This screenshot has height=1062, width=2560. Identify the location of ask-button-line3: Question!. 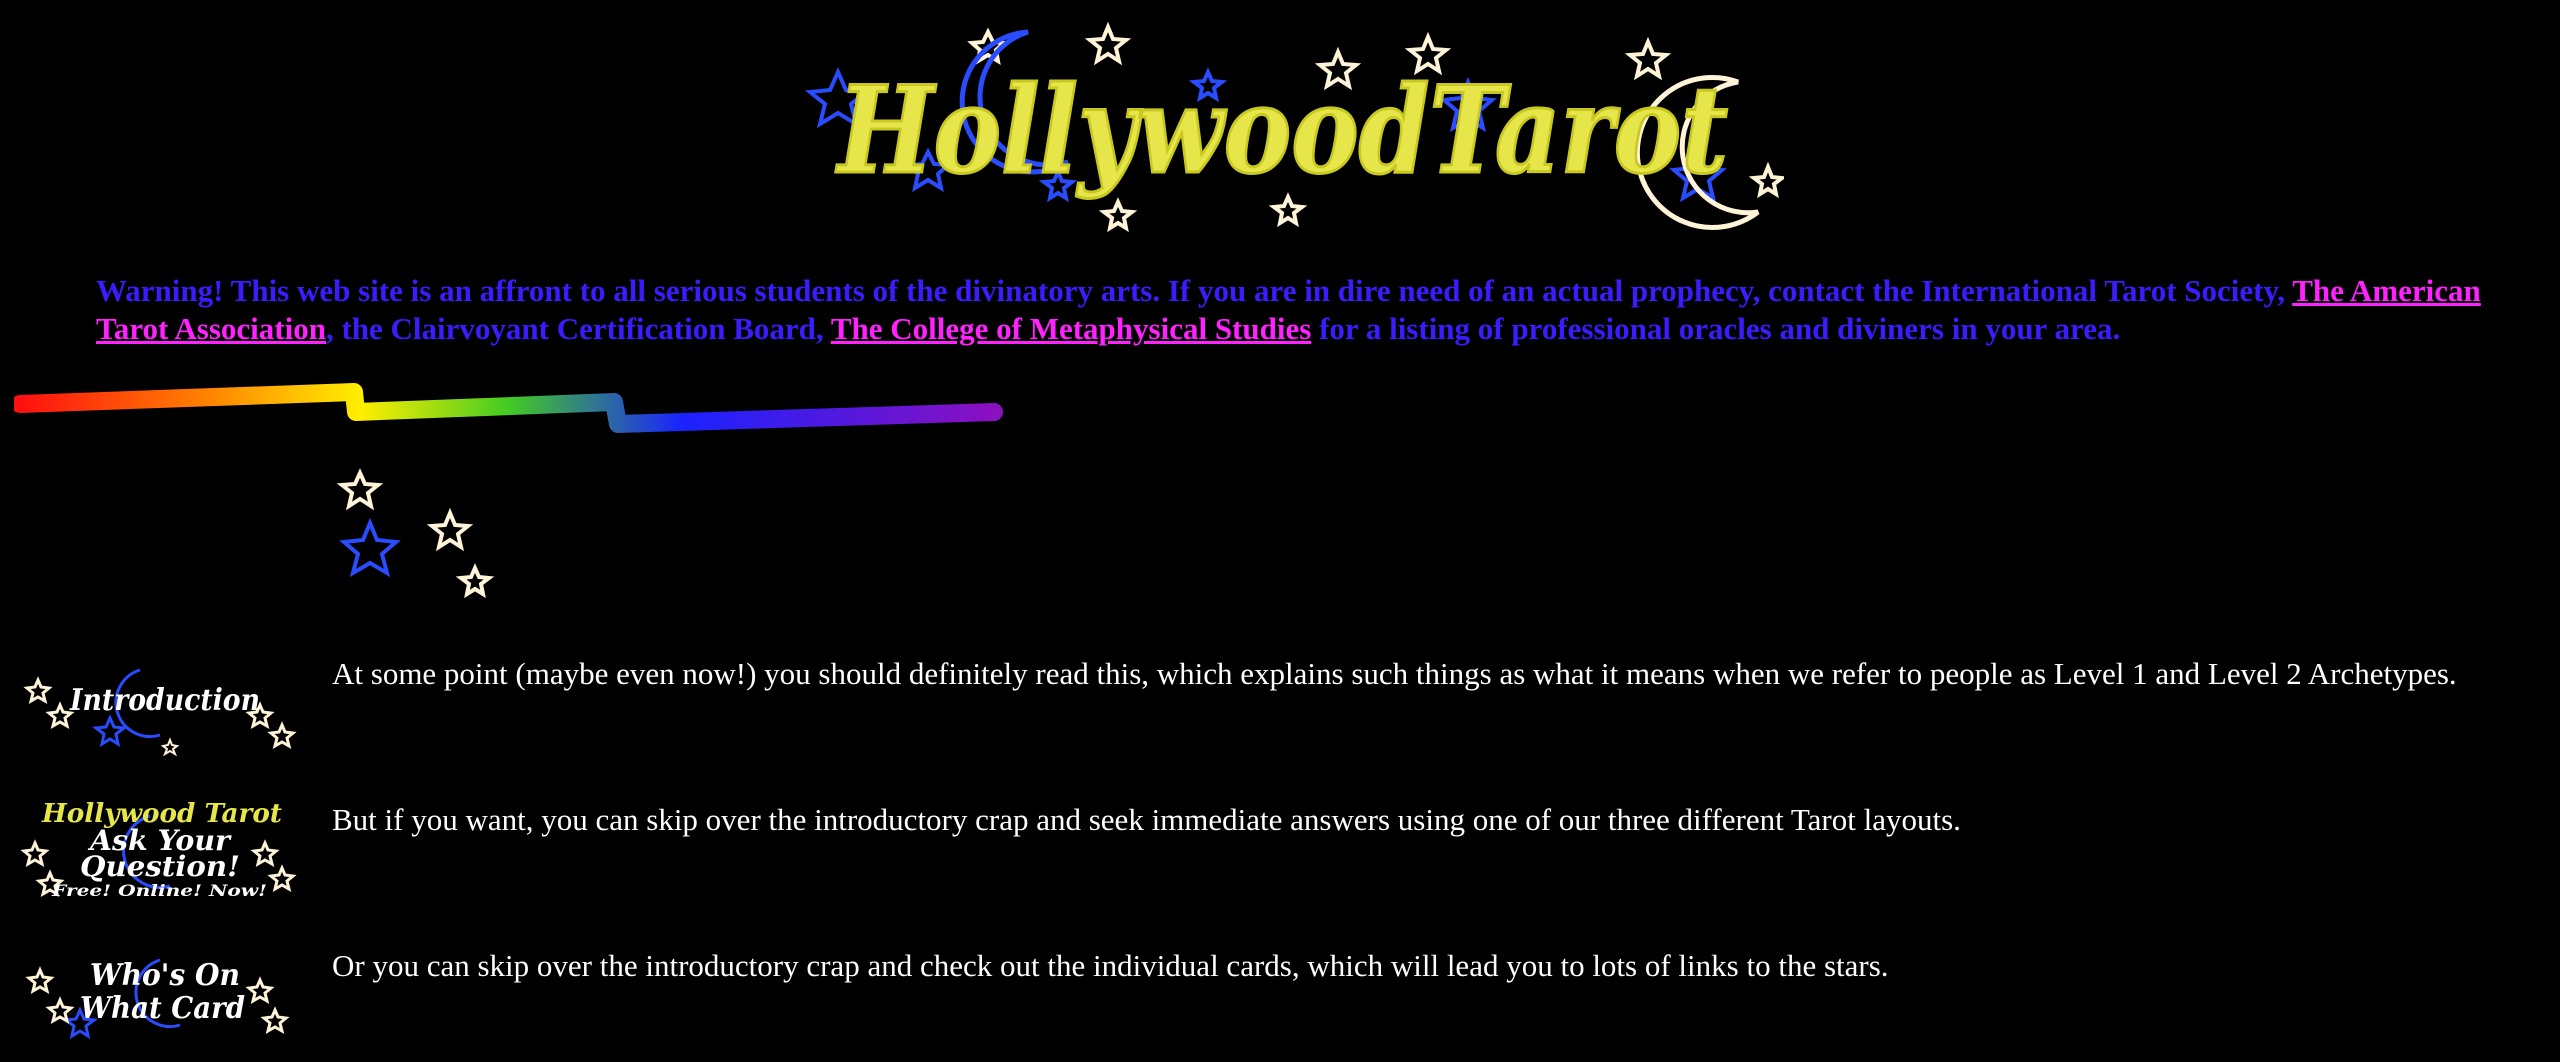
(160, 866).